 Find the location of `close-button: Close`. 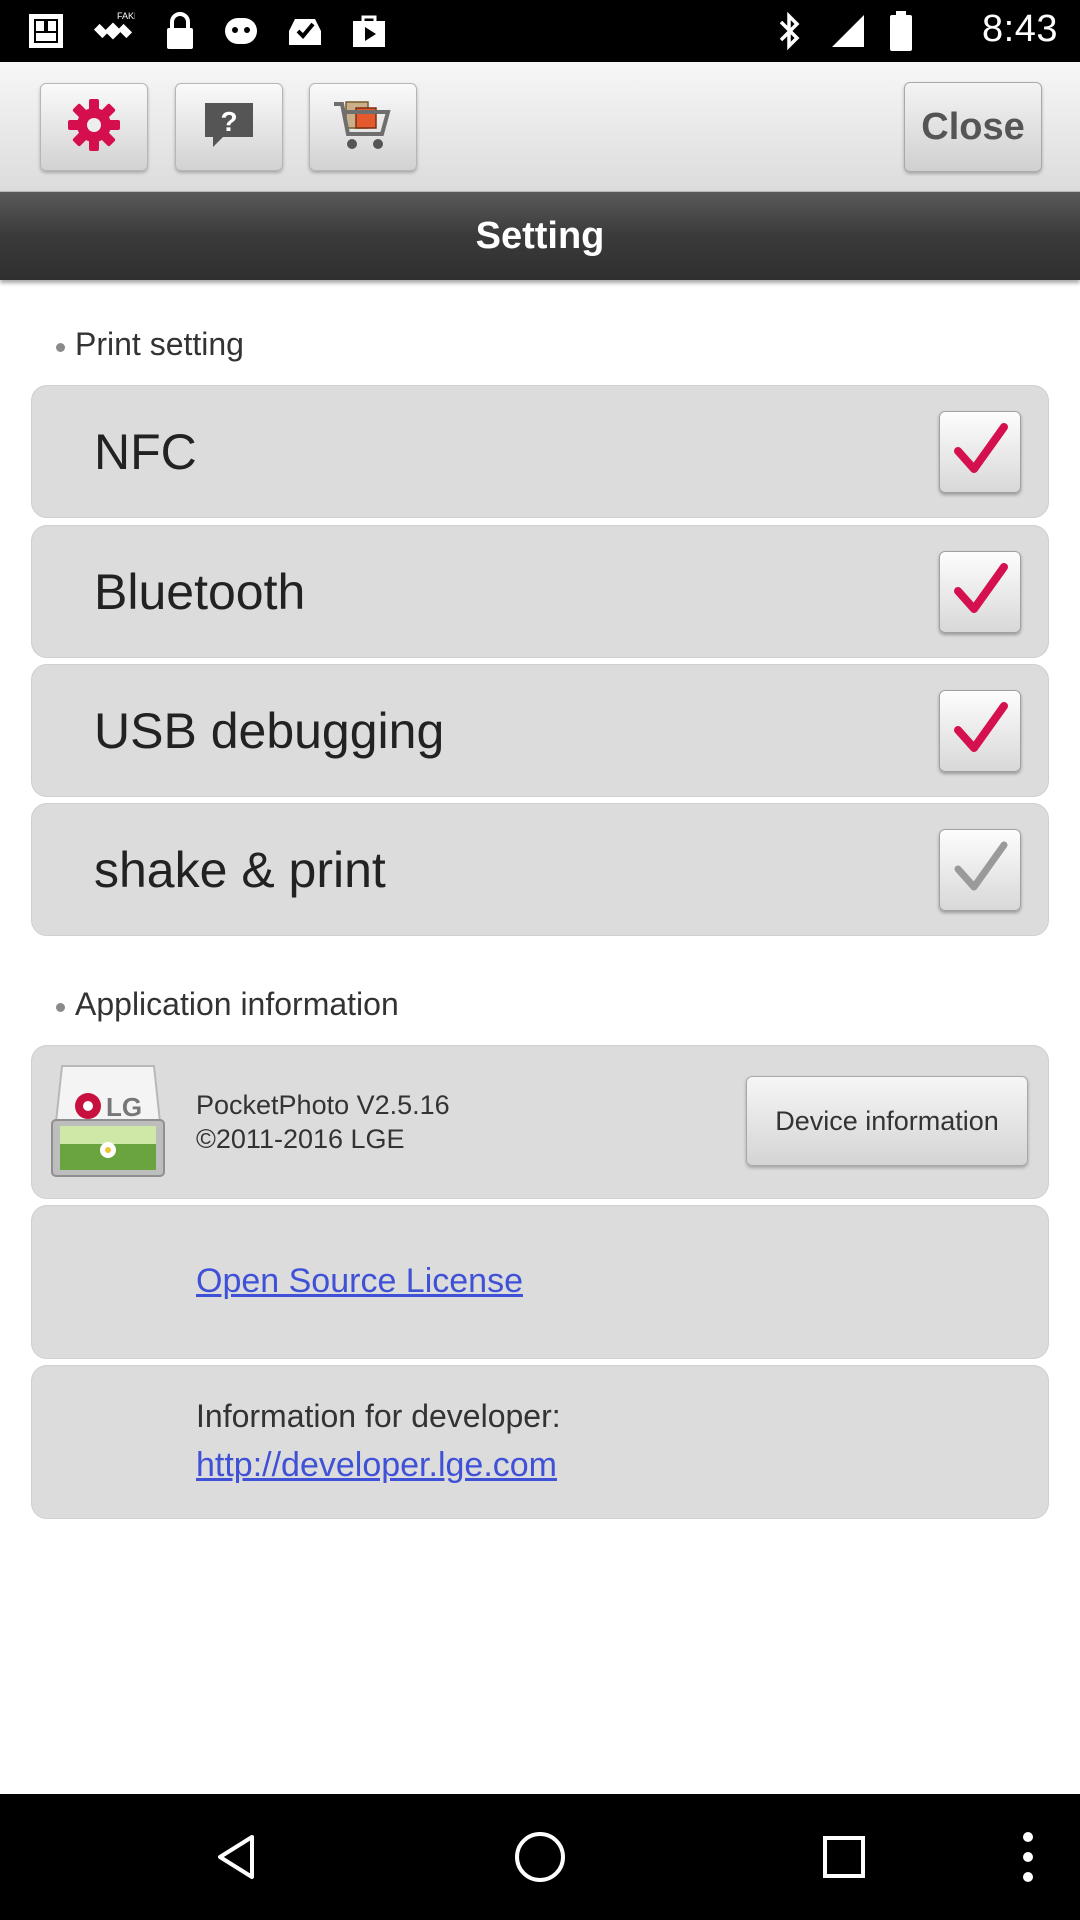

close-button: Close is located at coordinates (973, 127).